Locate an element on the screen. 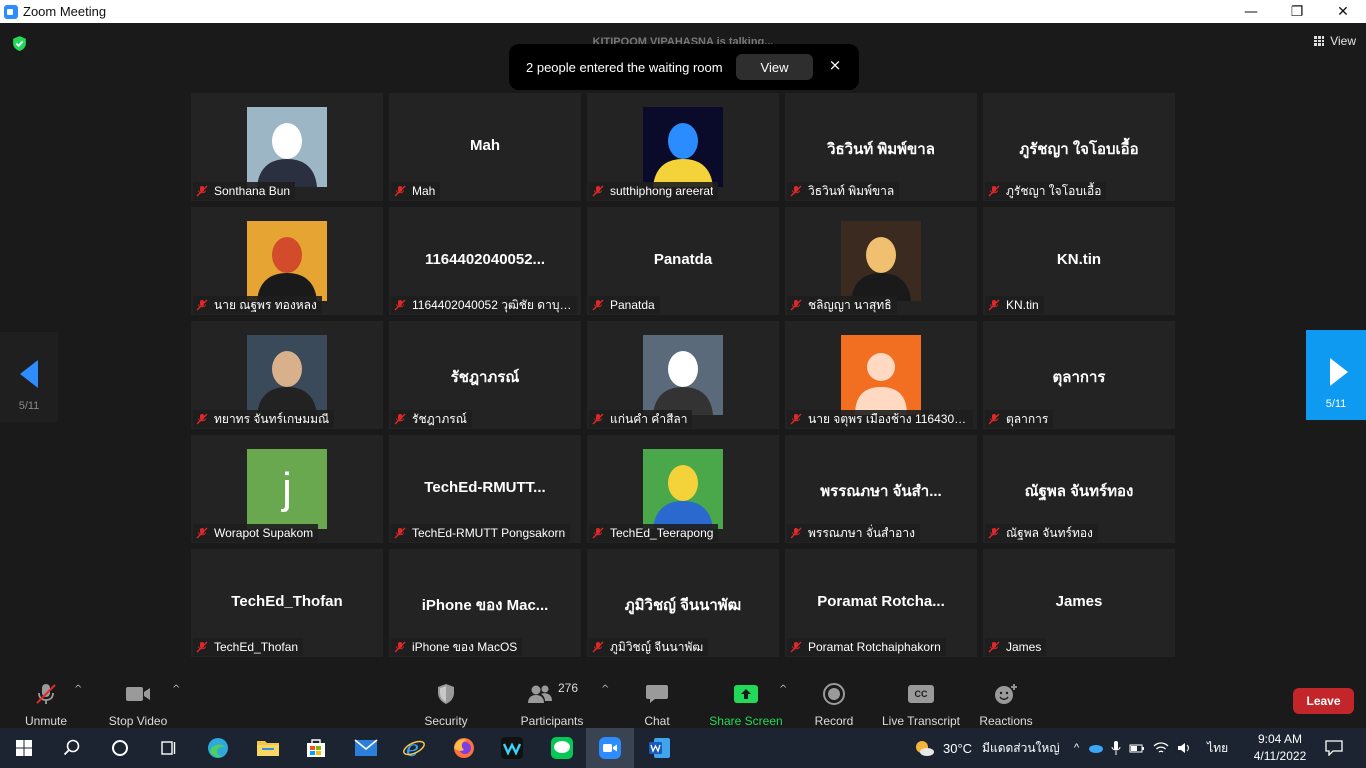 The height and width of the screenshot is (768, 1366). participants-options-chevron-icon: ^ is located at coordinates (605, 689).